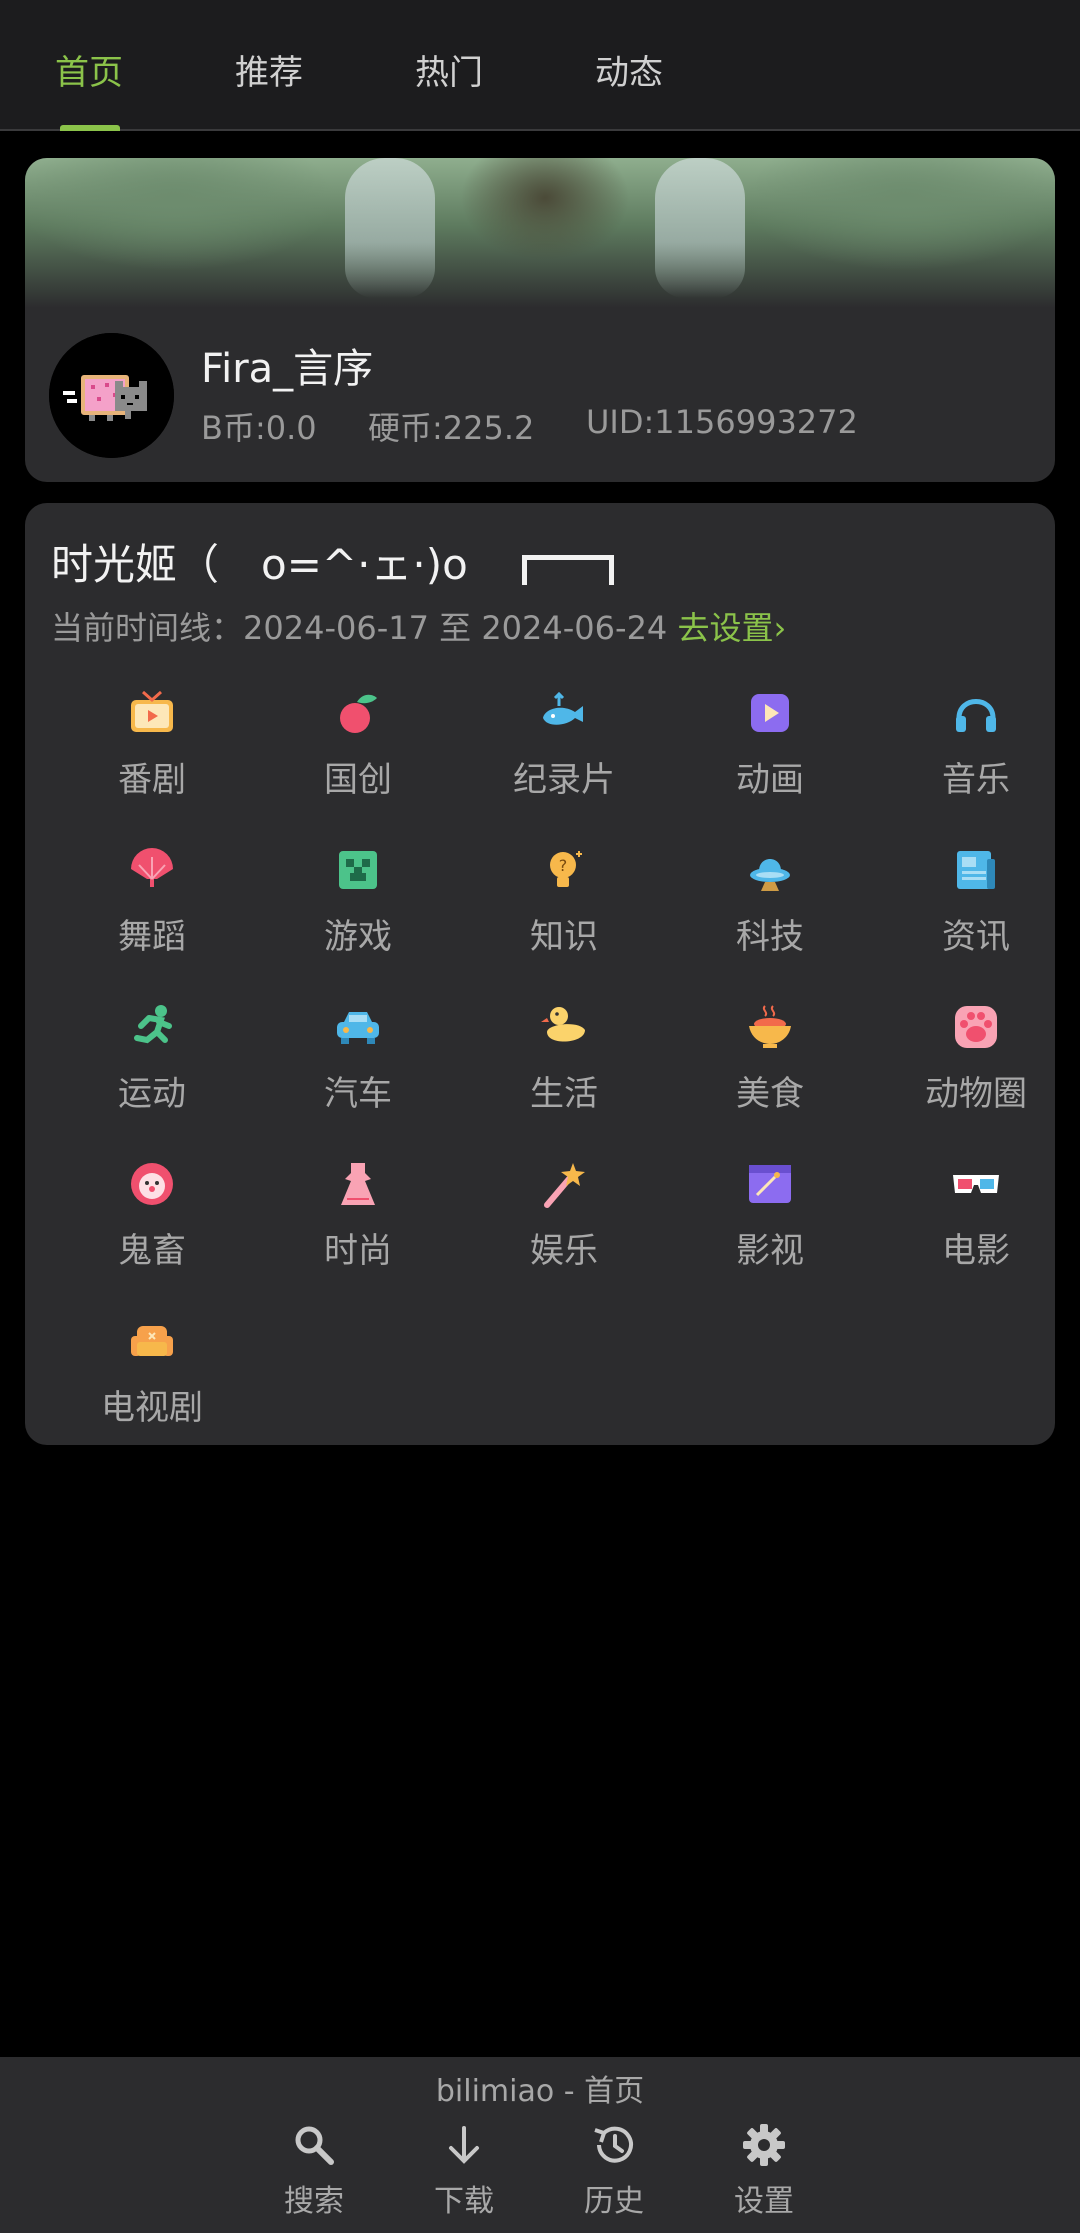 The height and width of the screenshot is (2233, 1080). Describe the element at coordinates (613, 2144) in the screenshot. I see `history-icon` at that location.